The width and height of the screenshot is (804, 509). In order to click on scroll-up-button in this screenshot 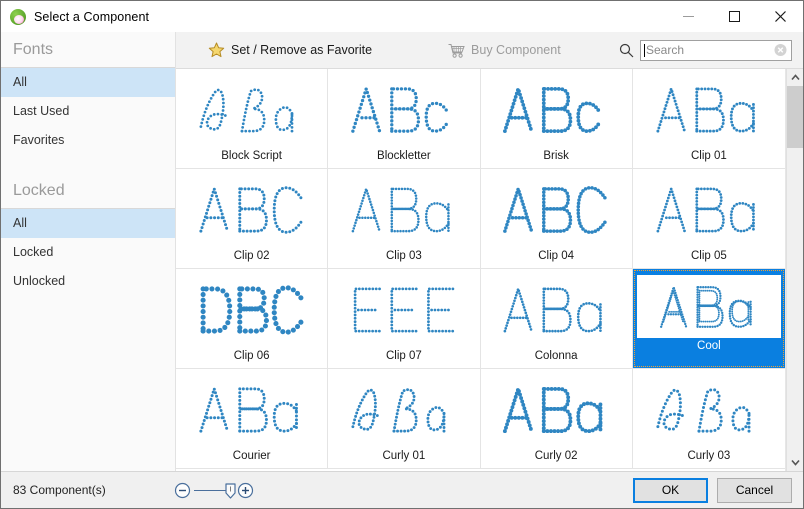, I will do `click(795, 77)`.